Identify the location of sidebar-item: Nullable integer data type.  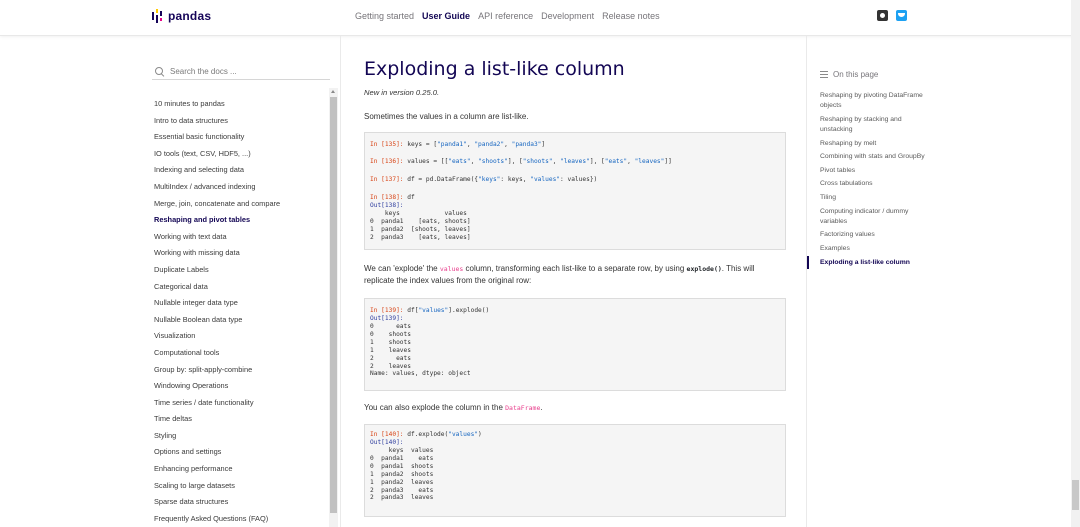
(217, 306).